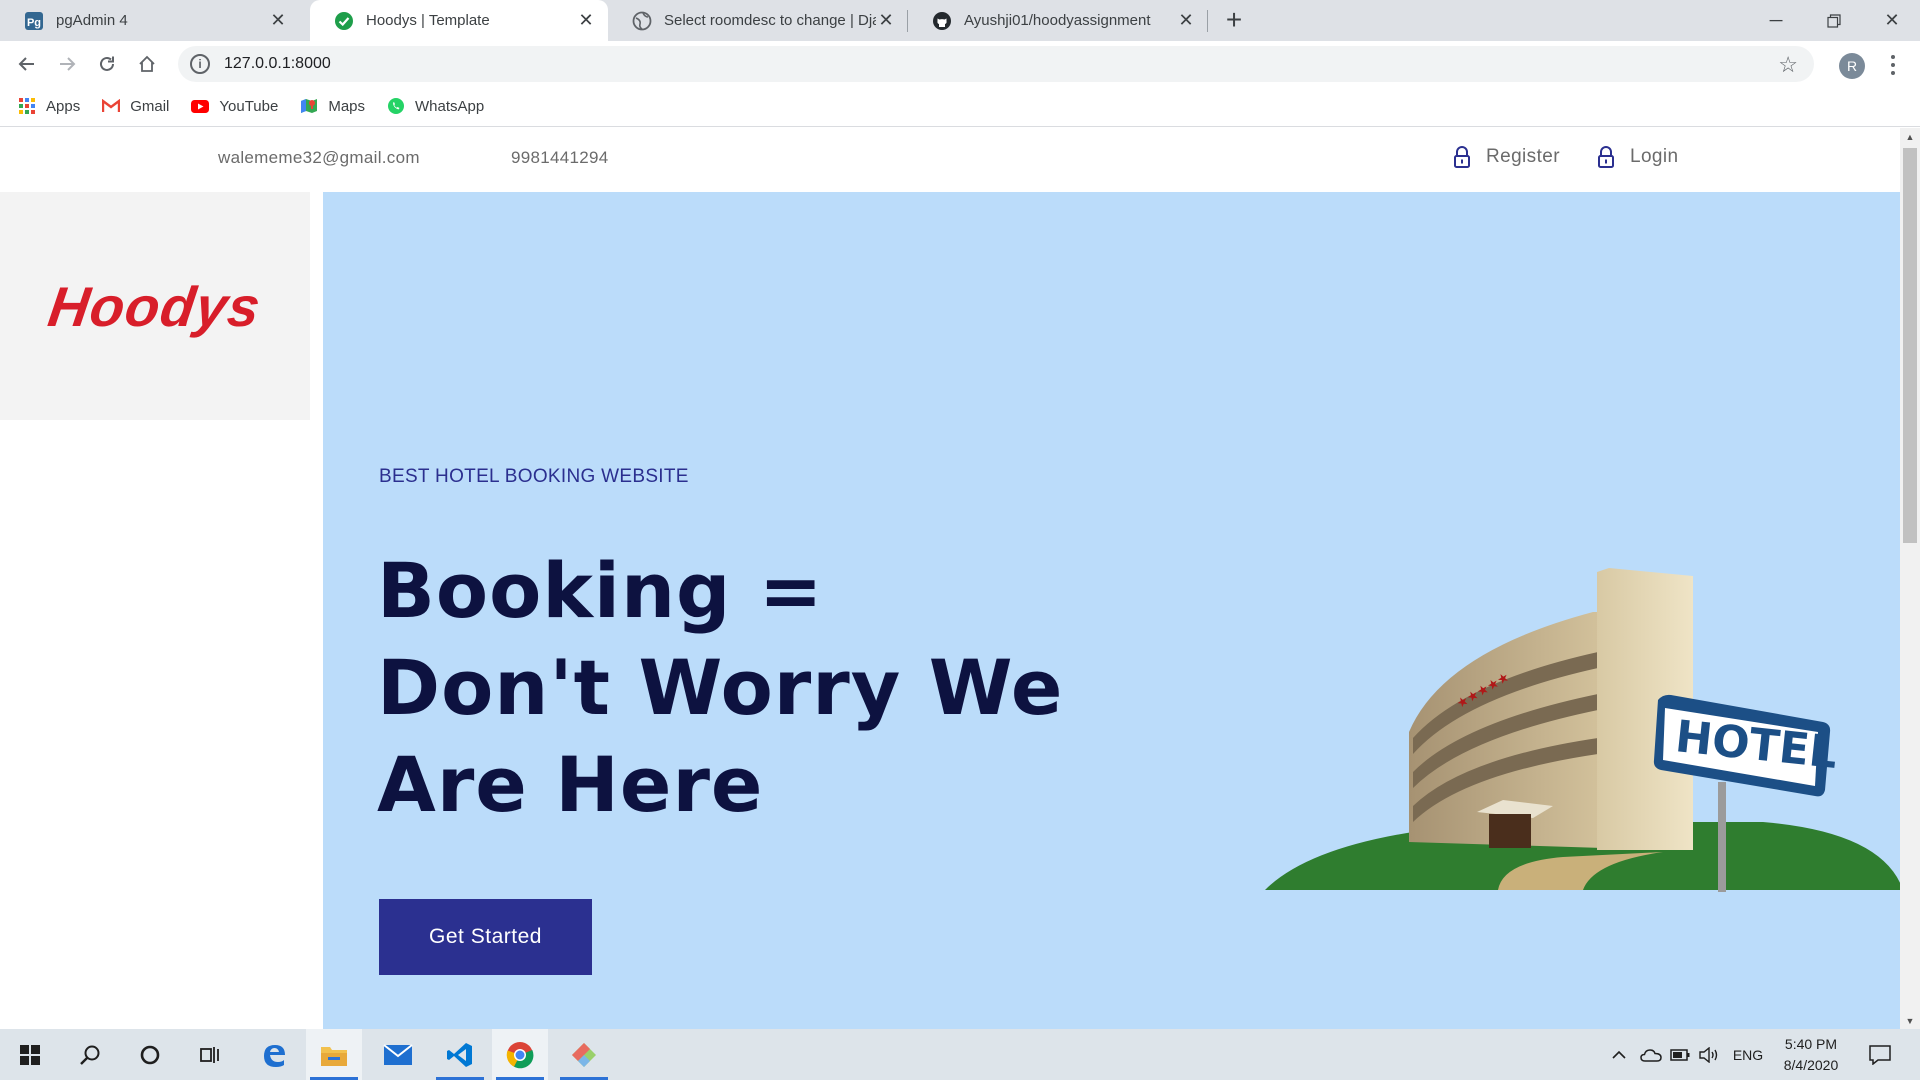 The height and width of the screenshot is (1080, 1920). I want to click on clock-time: 5:40 PM, so click(1811, 1044).